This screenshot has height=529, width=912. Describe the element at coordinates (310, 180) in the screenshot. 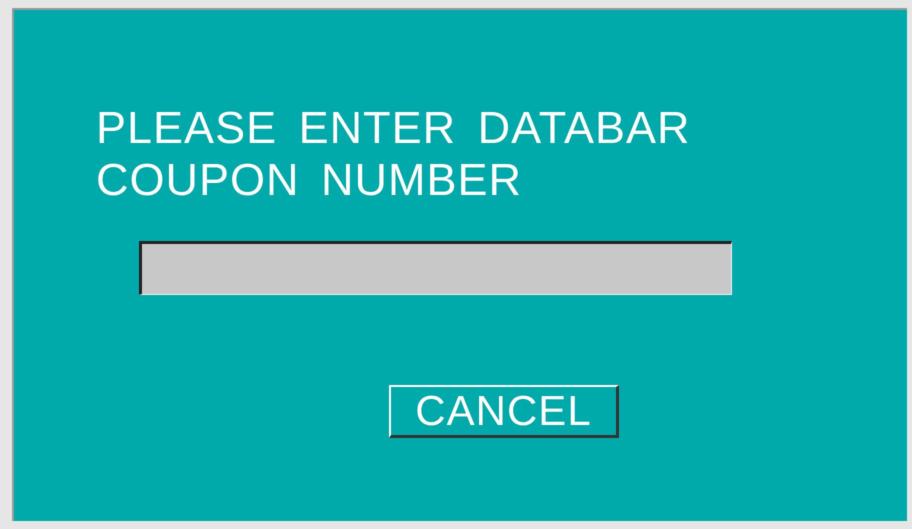

I see `prompt-text: COUPON NUMBER` at that location.